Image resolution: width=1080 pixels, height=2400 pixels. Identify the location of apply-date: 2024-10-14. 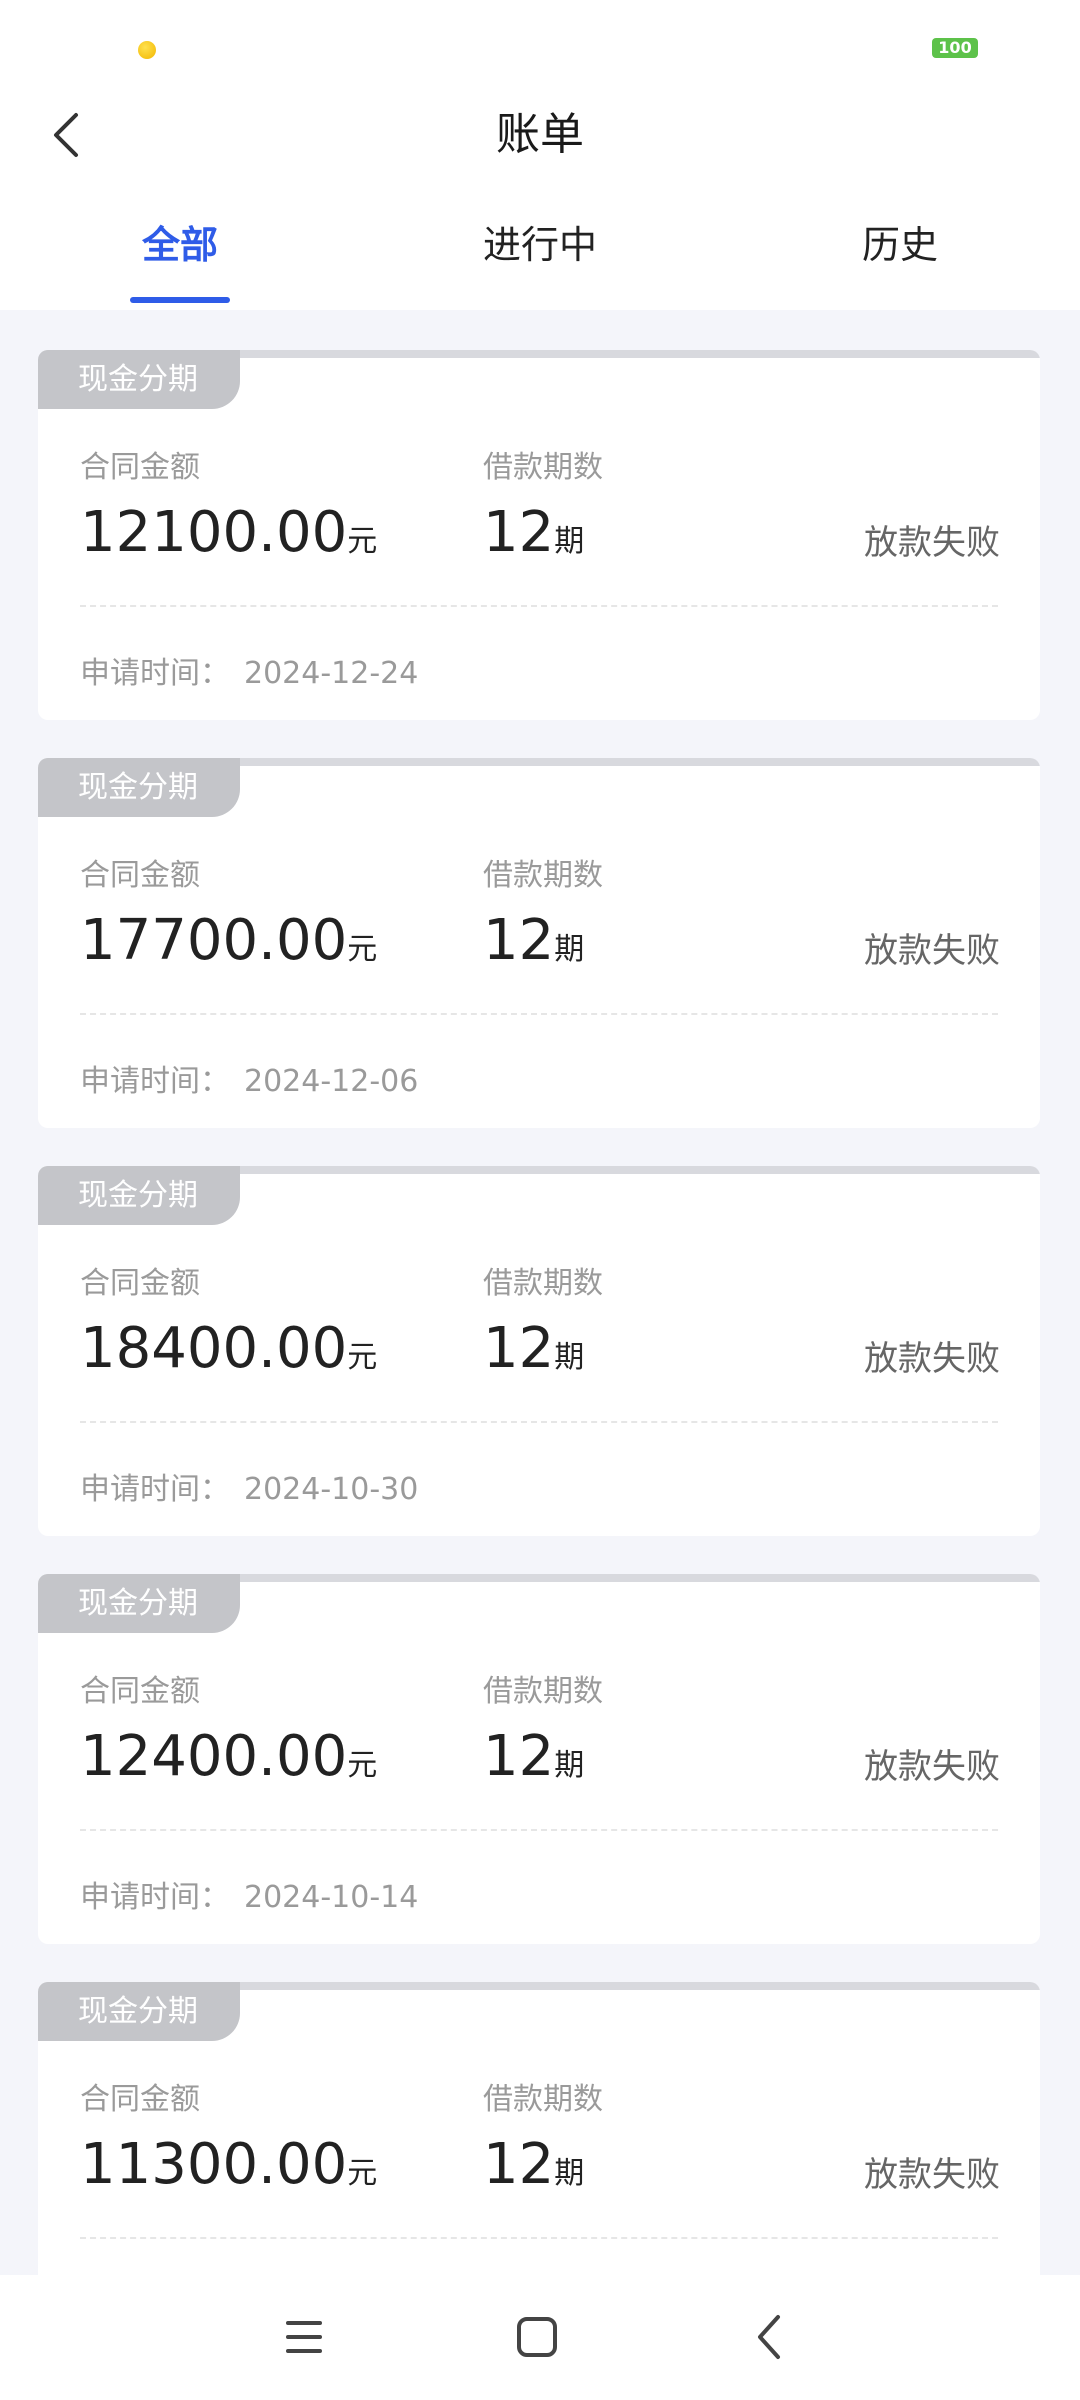
(331, 1897).